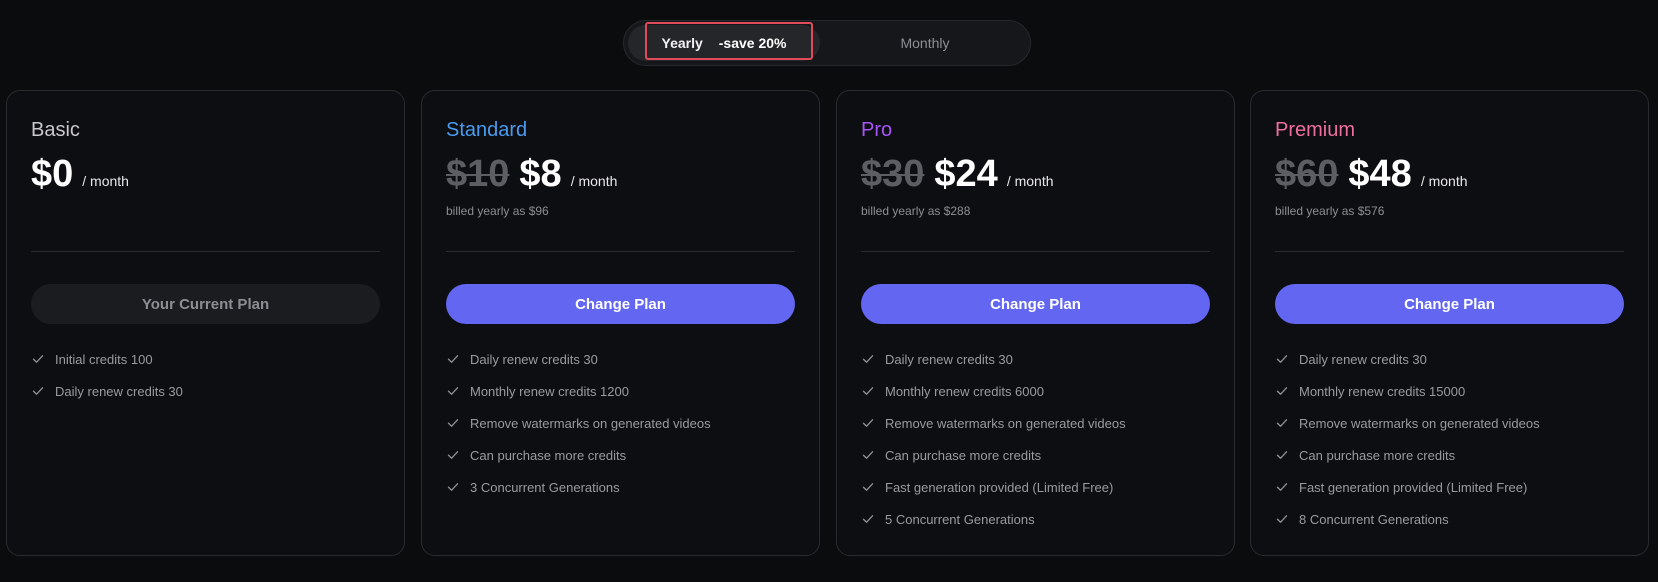 Image resolution: width=1658 pixels, height=582 pixels. I want to click on list-item: 3 Concurrent Generations, so click(578, 487).